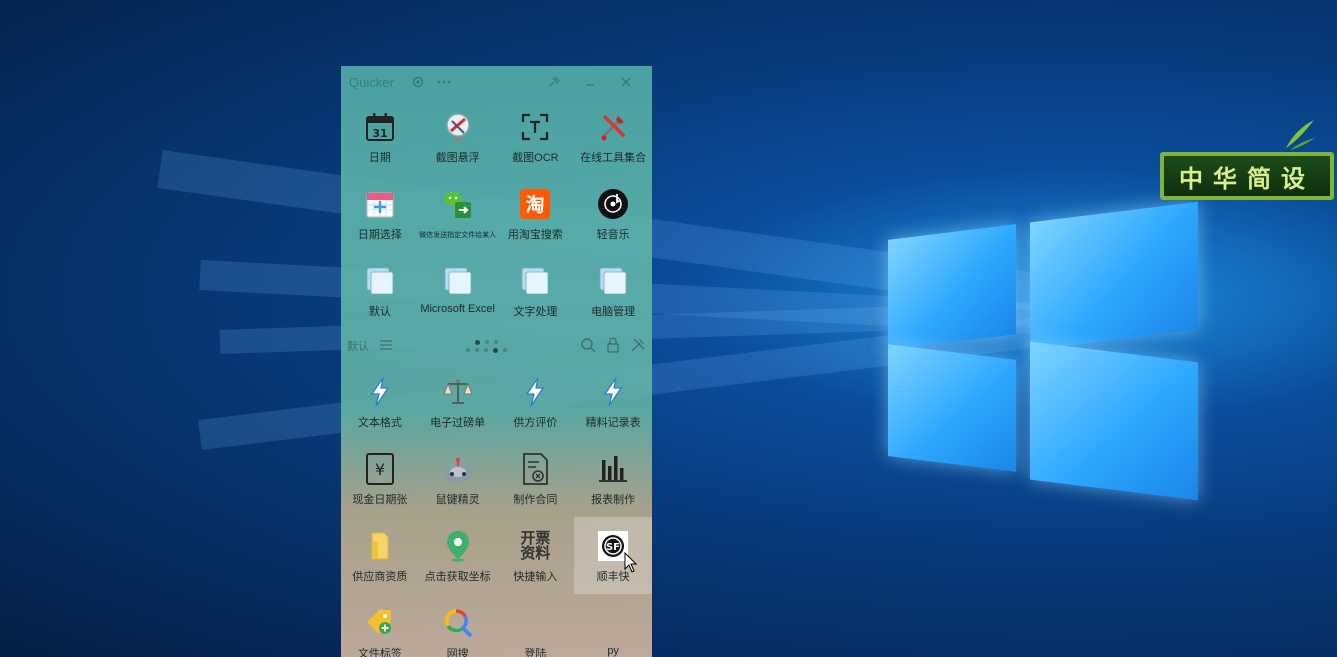 The width and height of the screenshot is (1337, 657). What do you see at coordinates (458, 204) in the screenshot?
I see `wechat-file-icon` at bounding box center [458, 204].